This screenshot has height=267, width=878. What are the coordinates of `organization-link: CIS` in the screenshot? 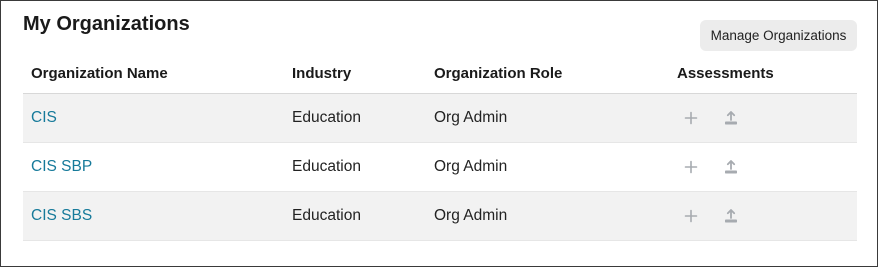 It's located at (44, 118).